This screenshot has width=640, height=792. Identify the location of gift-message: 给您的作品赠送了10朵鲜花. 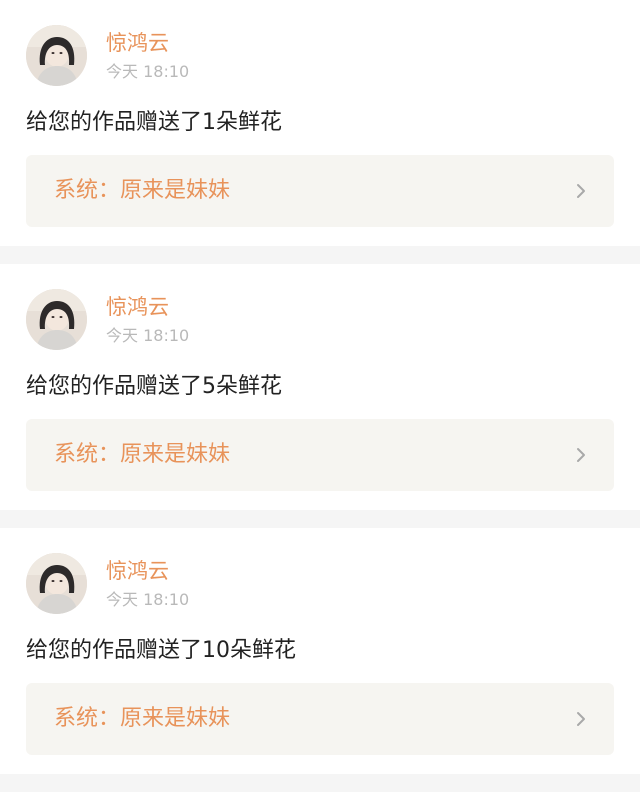
(161, 650).